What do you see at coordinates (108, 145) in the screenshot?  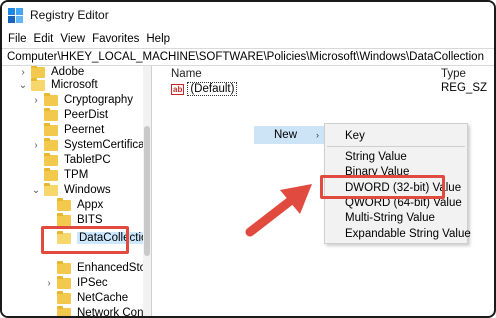 I see `tree-item-label: SystemCertificates` at bounding box center [108, 145].